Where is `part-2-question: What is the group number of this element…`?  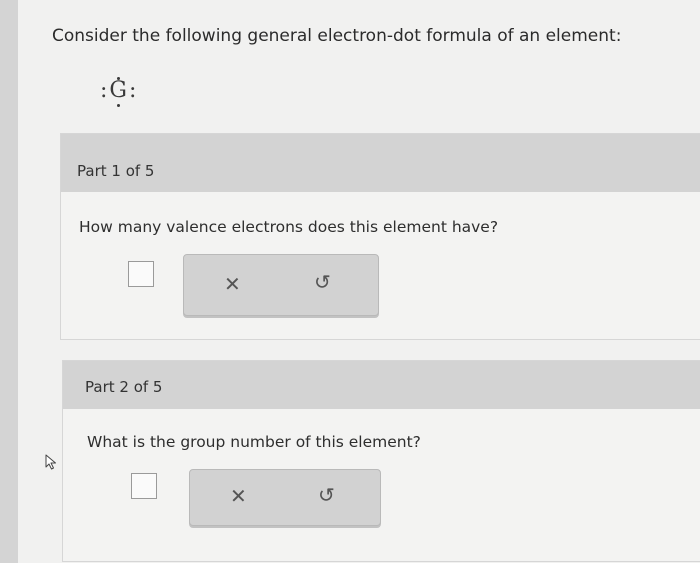
part-2-question: What is the group number of this element… is located at coordinates (254, 442).